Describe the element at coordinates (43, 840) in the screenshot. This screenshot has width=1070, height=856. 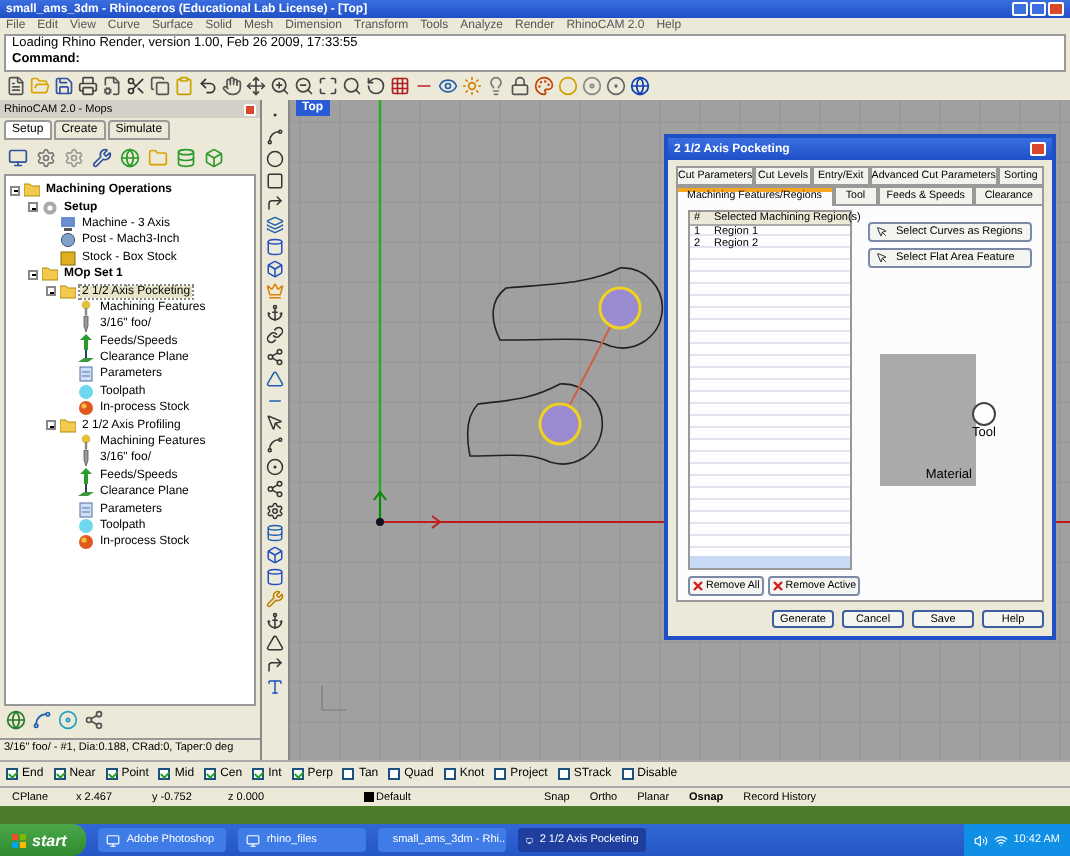
I see `start-button: start` at that location.